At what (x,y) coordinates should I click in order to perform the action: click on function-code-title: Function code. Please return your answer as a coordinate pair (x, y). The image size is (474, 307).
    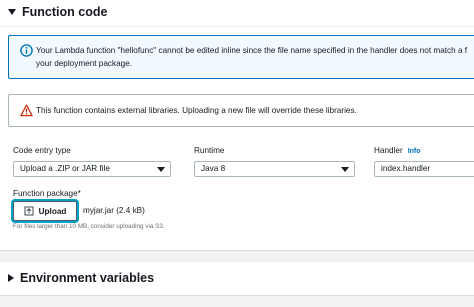
    Looking at the image, I should click on (65, 12).